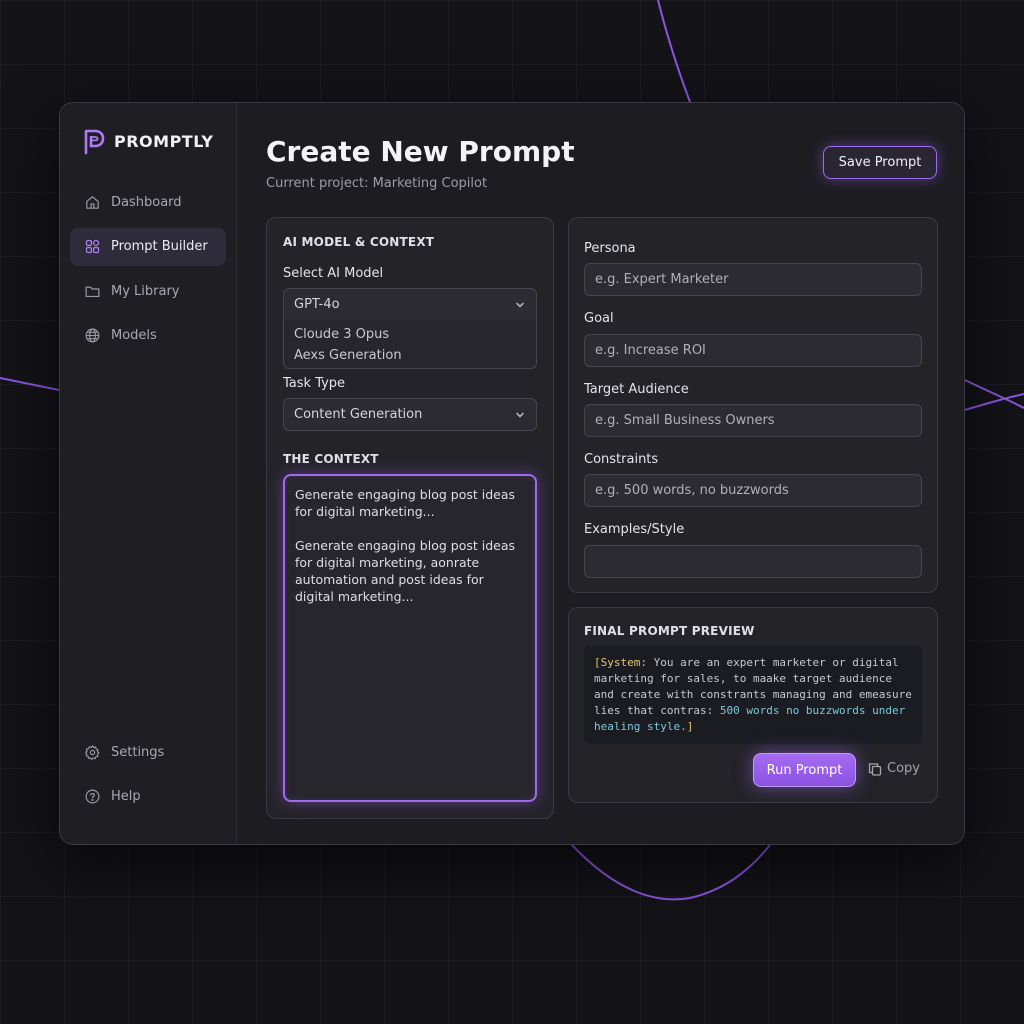 This screenshot has width=1024, height=1024. What do you see at coordinates (159, 246) in the screenshot?
I see `sidebar-item-label: Prompt Builder` at bounding box center [159, 246].